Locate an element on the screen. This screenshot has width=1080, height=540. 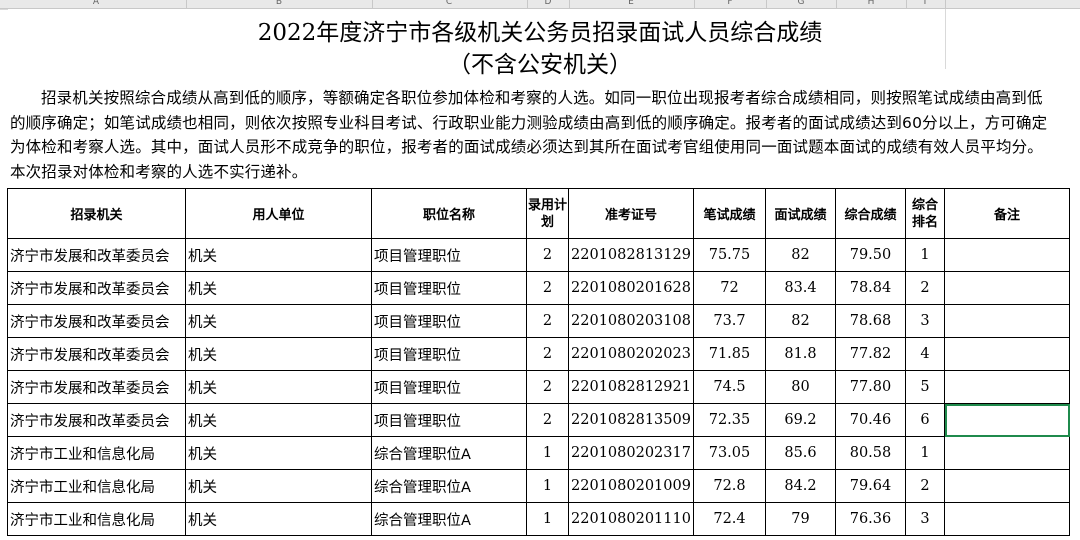
cell-interview-score: 84.2 is located at coordinates (800, 486).